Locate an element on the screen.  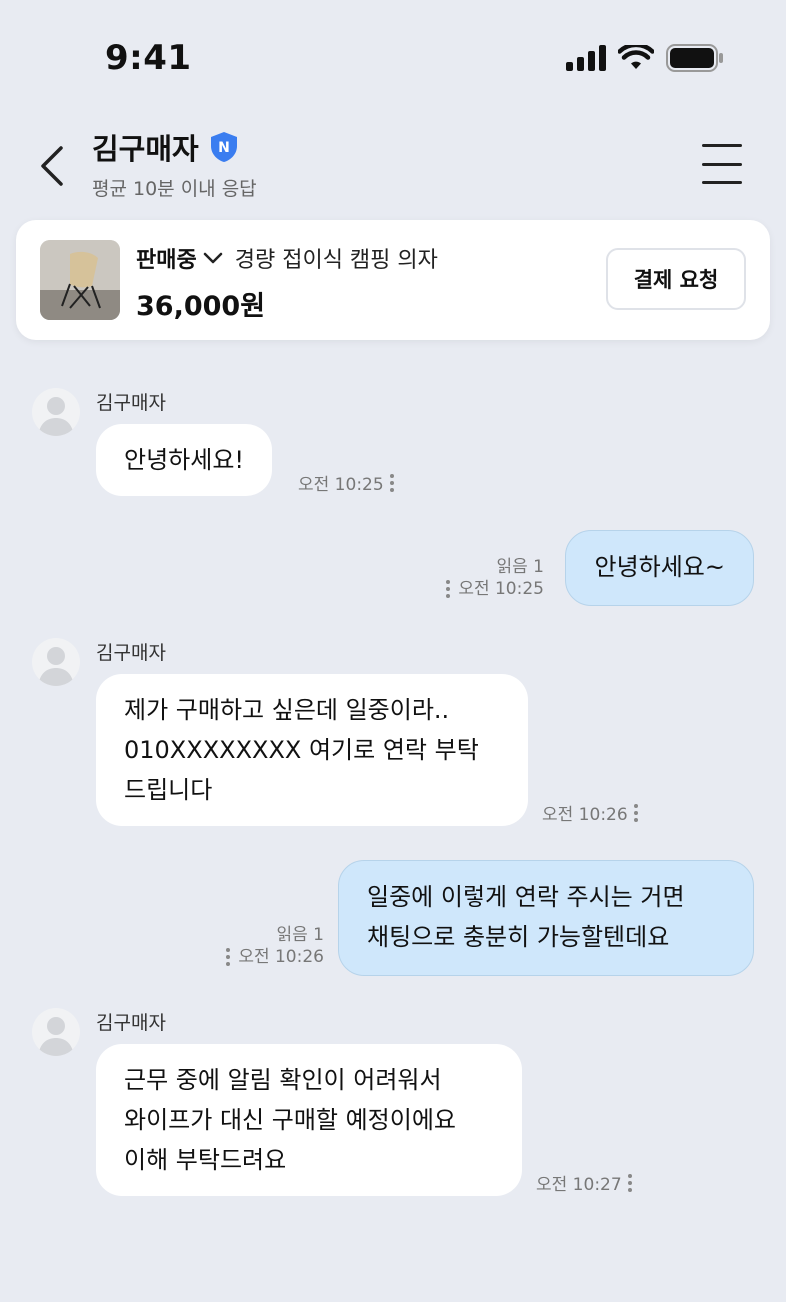
sale-status-dropdown: 판매중 is located at coordinates (166, 258).